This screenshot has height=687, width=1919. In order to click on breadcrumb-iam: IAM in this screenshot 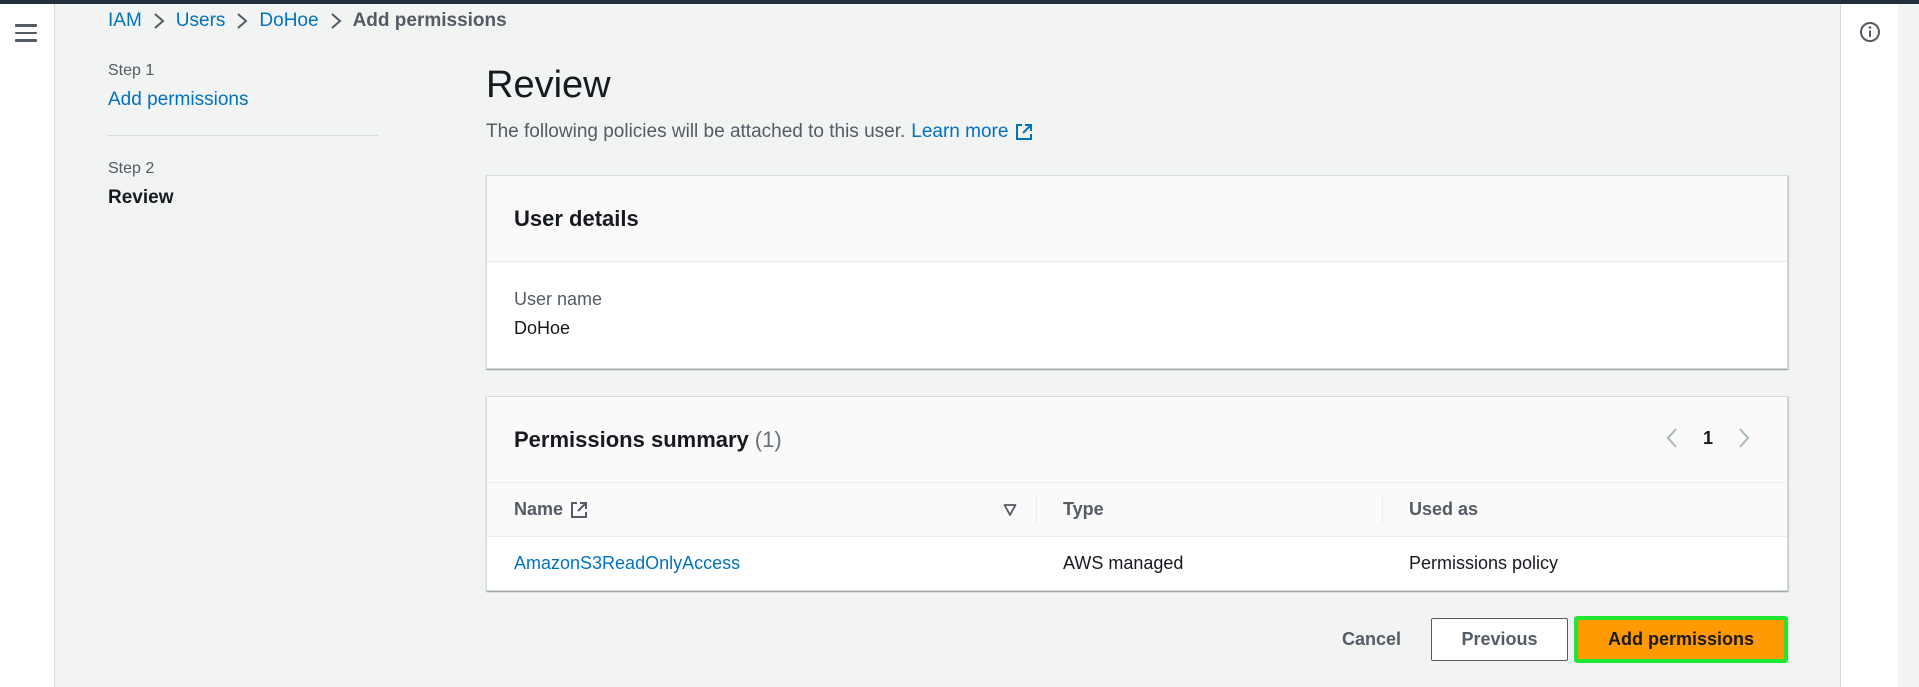, I will do `click(125, 21)`.